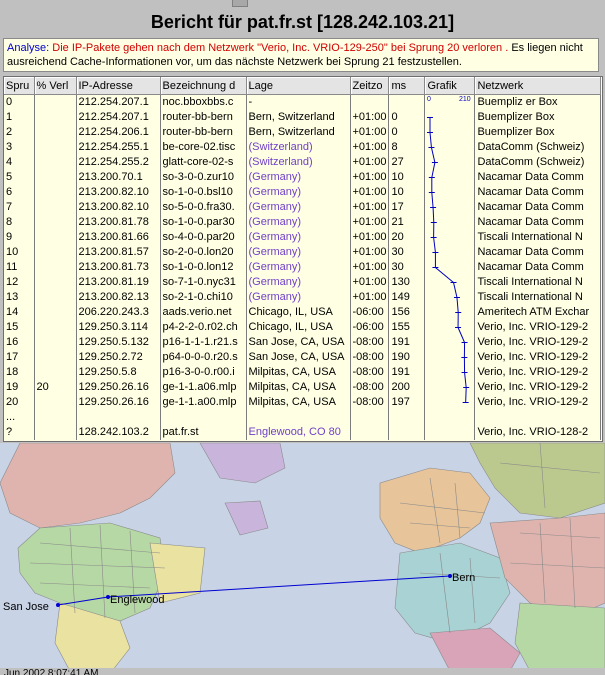 The height and width of the screenshot is (675, 605). Describe the element at coordinates (407, 117) in the screenshot. I see `cell-ms: 0` at that location.